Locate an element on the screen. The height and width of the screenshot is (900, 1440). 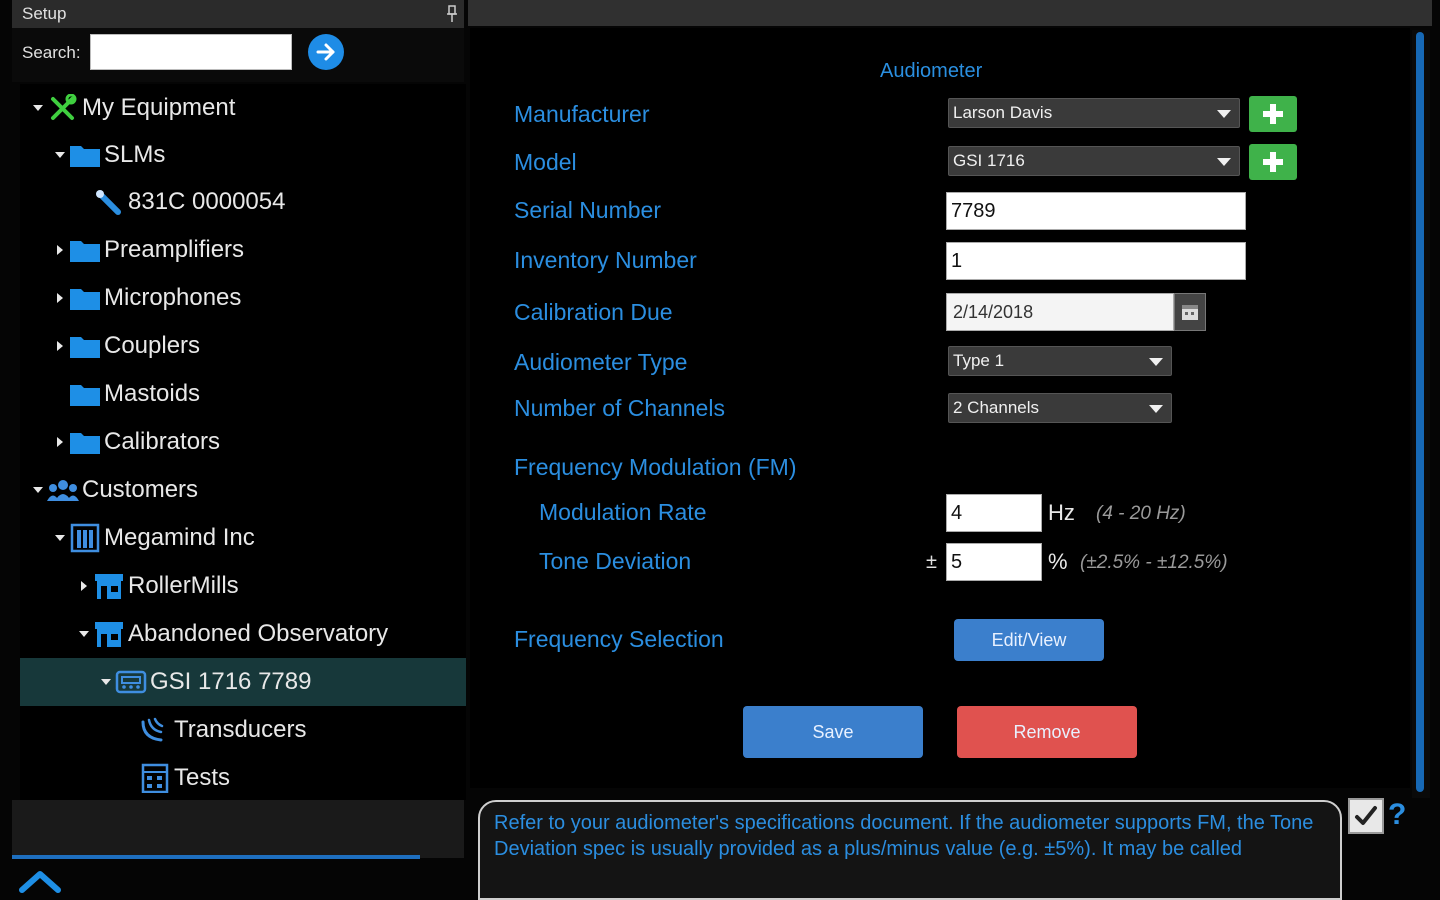
add-model-button is located at coordinates (1273, 162).